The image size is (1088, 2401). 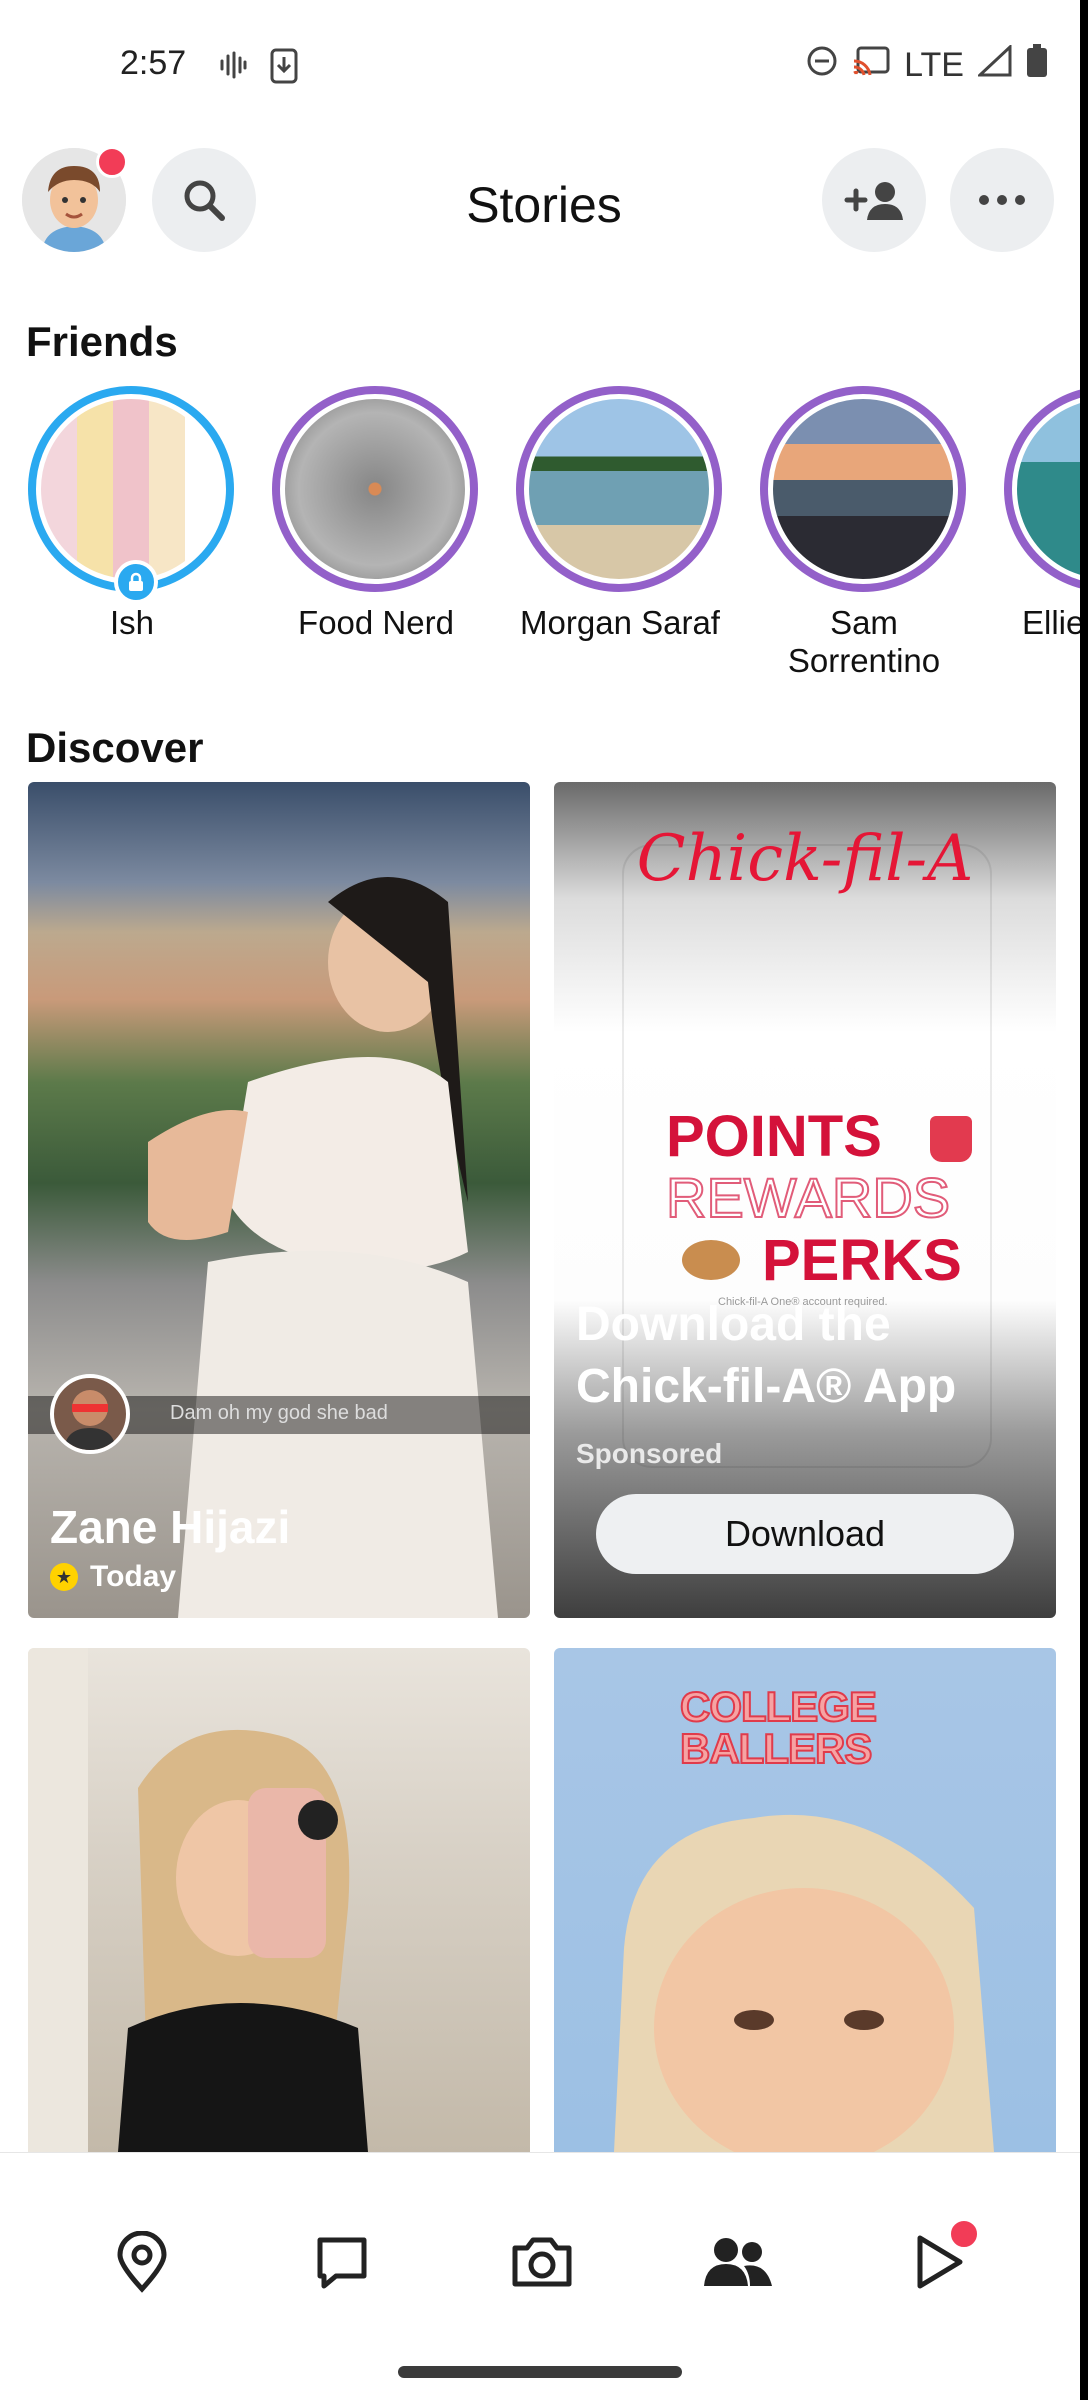 I want to click on friend-name: Ish, so click(x=132, y=622).